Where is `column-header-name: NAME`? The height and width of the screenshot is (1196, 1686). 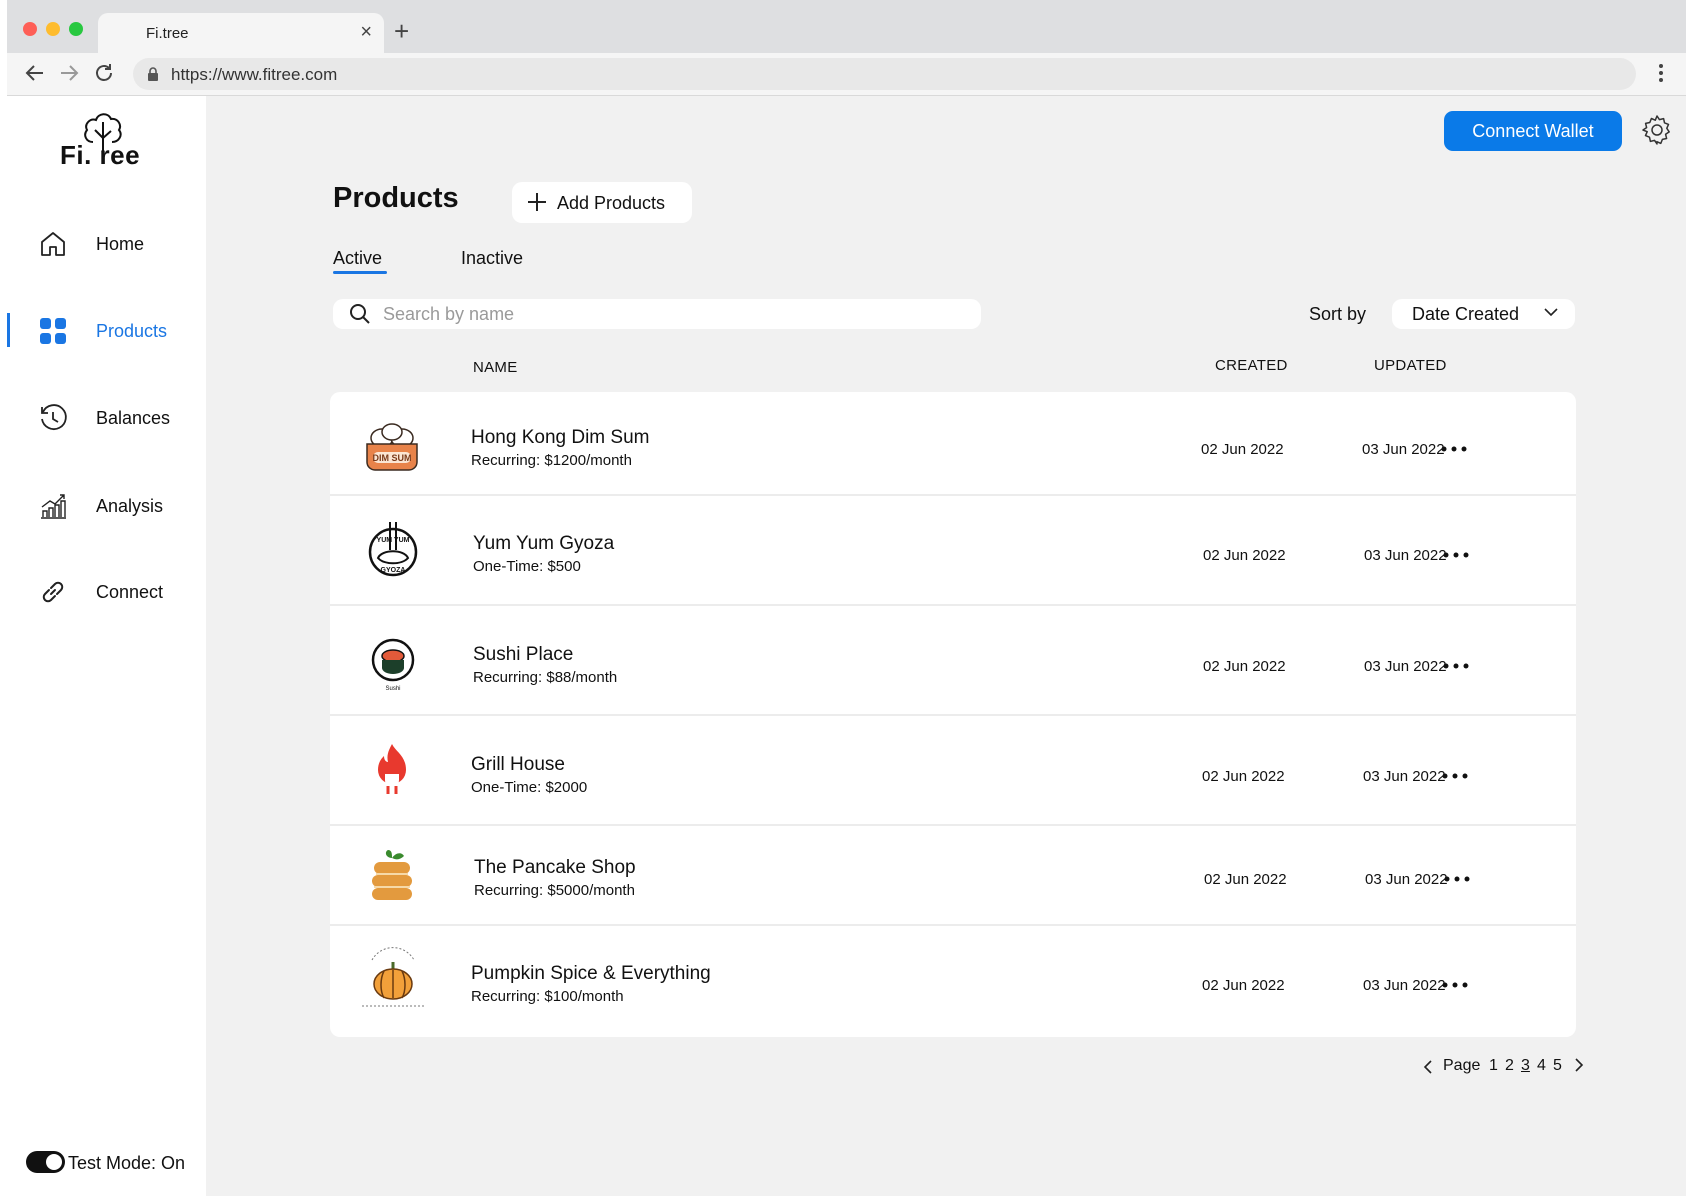 column-header-name: NAME is located at coordinates (495, 367).